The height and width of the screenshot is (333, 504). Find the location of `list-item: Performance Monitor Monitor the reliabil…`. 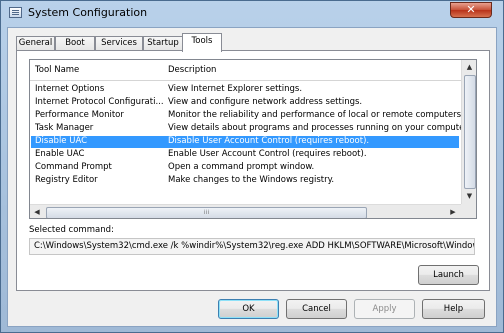

list-item: Performance Monitor Monitor the reliabil… is located at coordinates (247, 116).